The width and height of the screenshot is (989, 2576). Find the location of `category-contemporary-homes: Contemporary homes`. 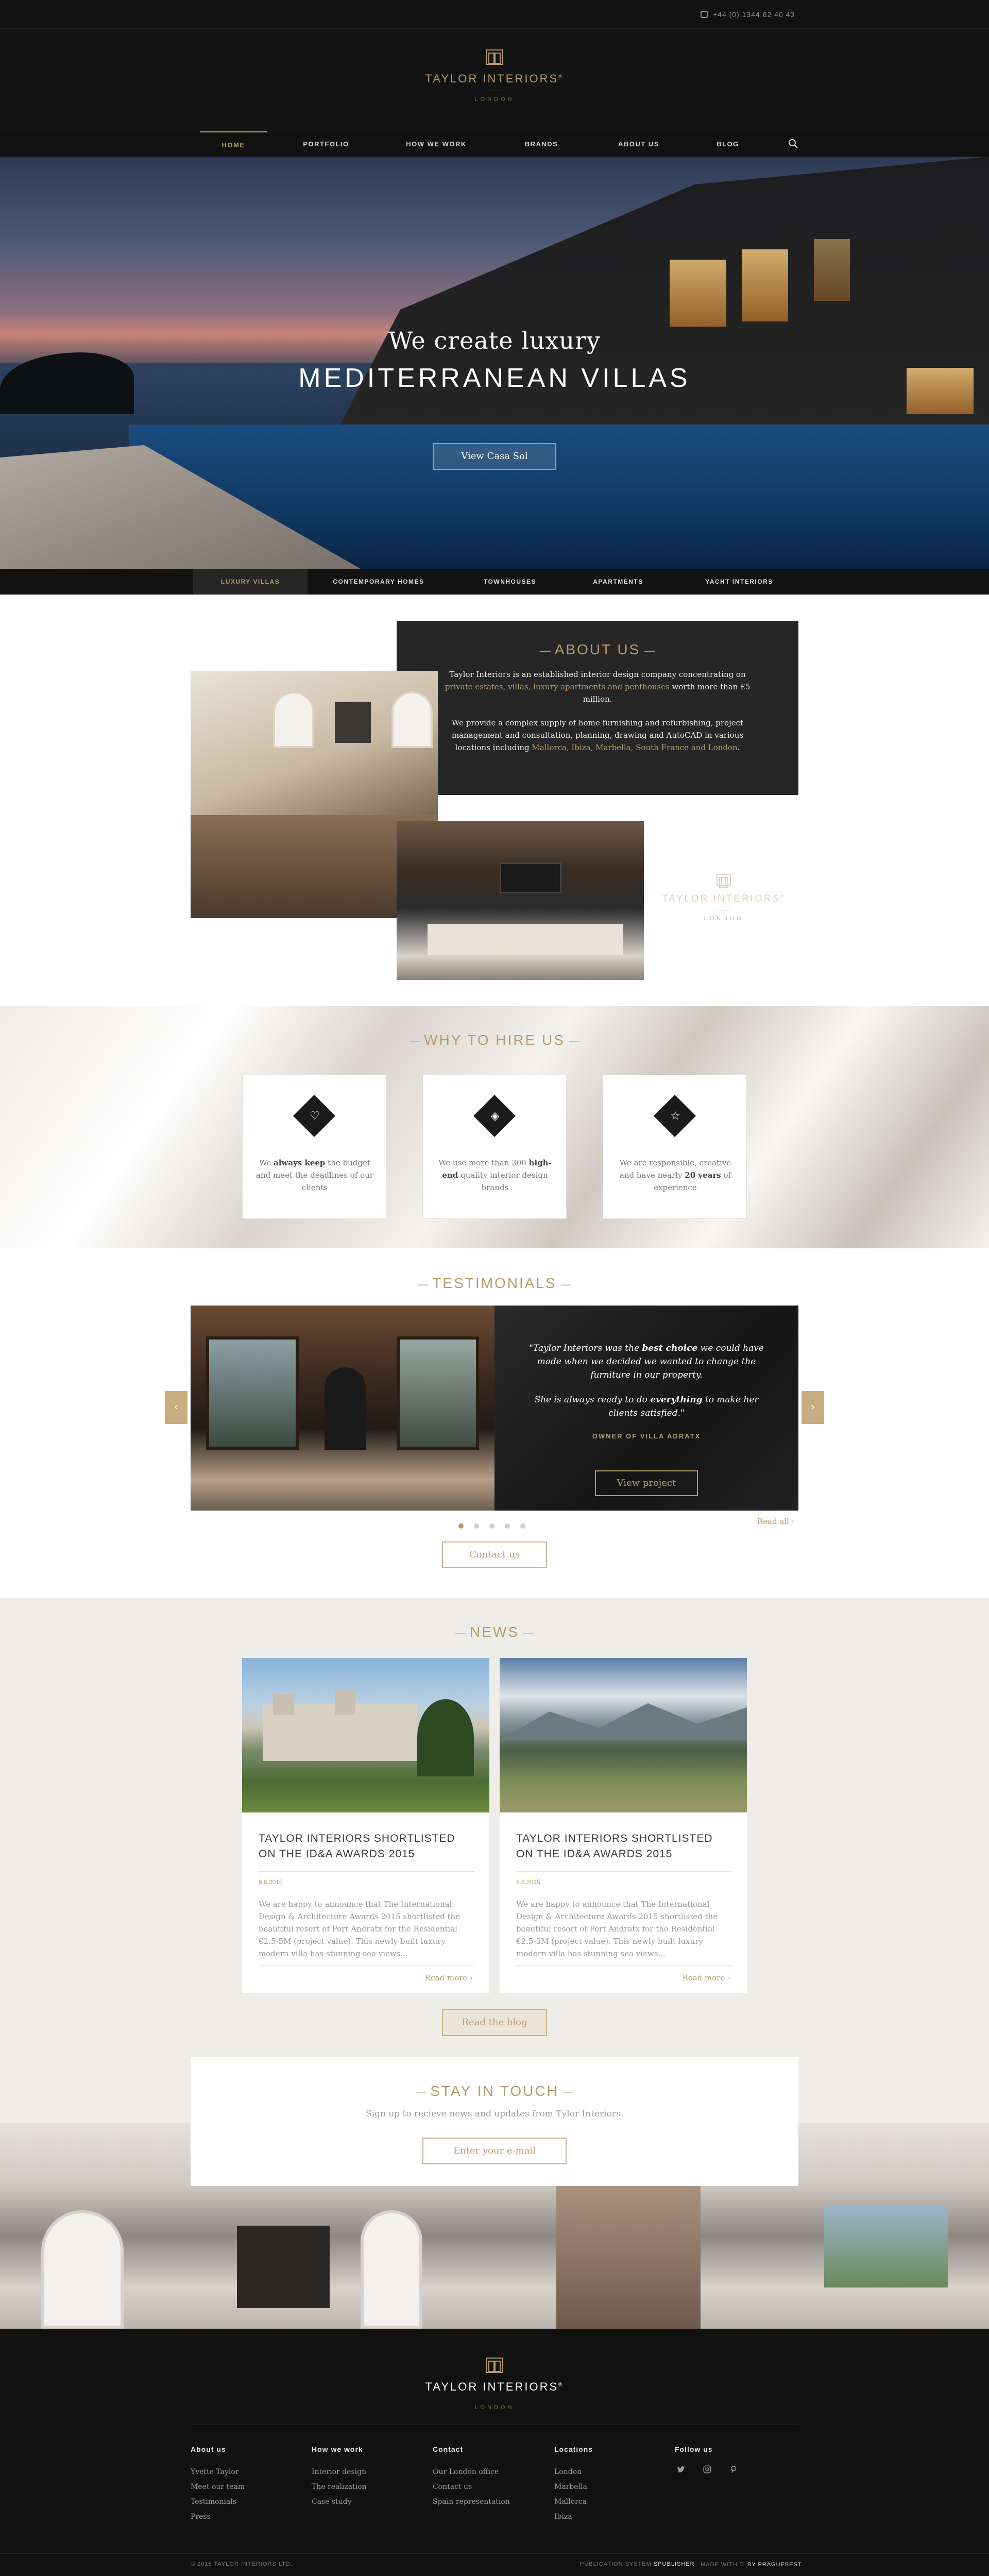

category-contemporary-homes: Contemporary homes is located at coordinates (379, 582).